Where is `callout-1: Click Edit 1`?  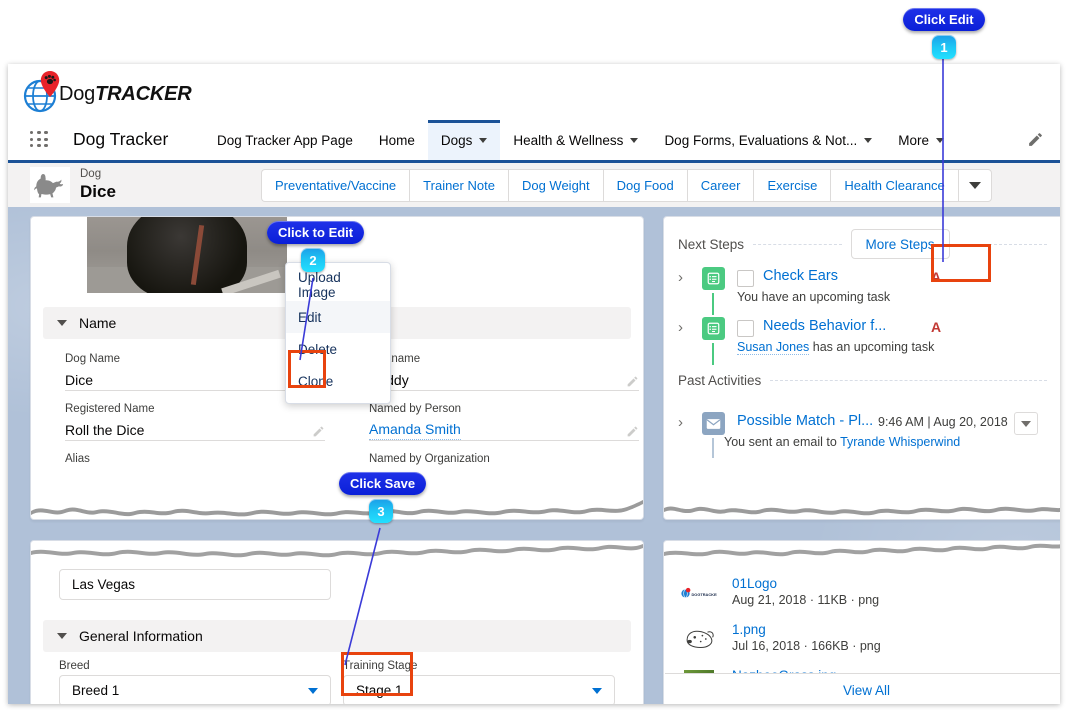
callout-1: Click Edit 1 is located at coordinates (944, 33).